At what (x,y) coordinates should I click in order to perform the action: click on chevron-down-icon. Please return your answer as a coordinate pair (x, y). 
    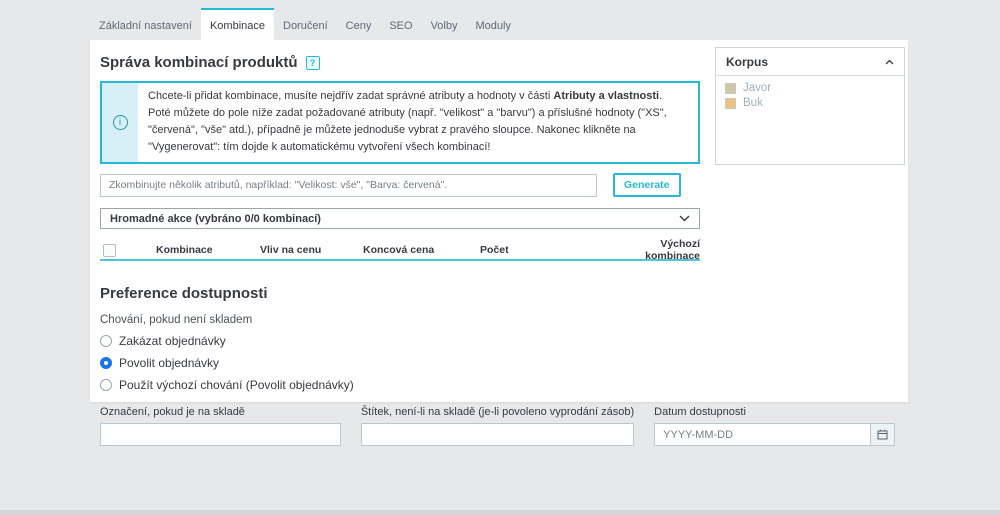
    Looking at the image, I should click on (684, 218).